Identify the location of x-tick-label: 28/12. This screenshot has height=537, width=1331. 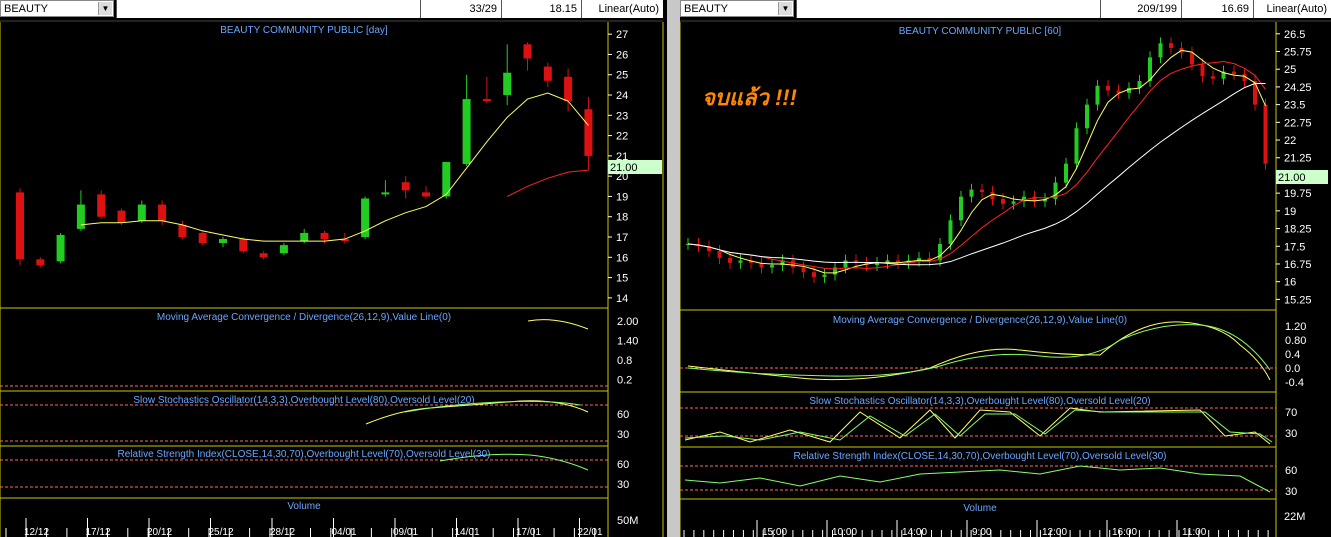
(282, 532).